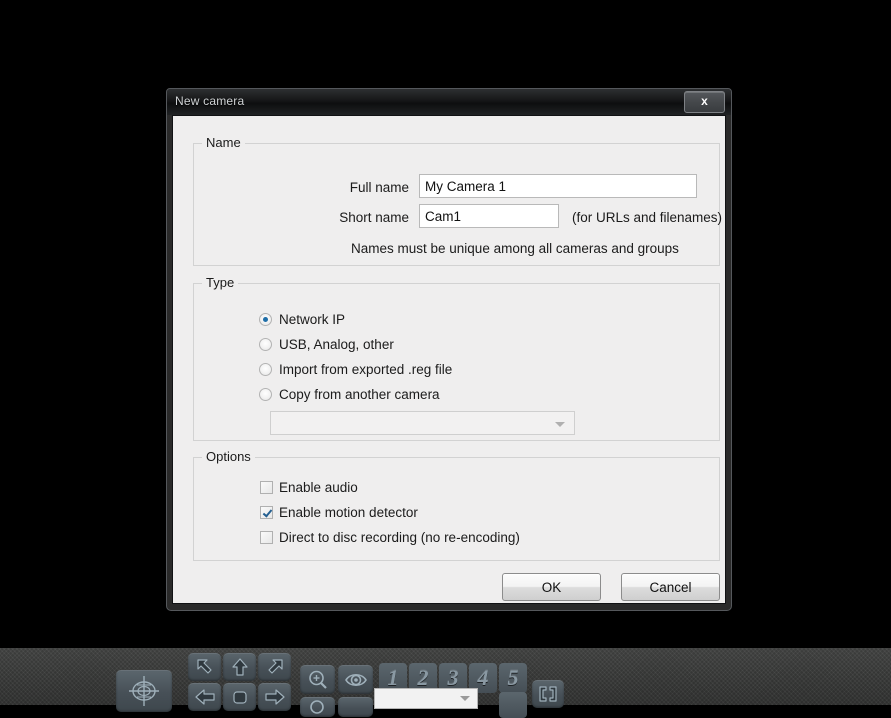 The image size is (891, 718). I want to click on close-icon: x, so click(704, 102).